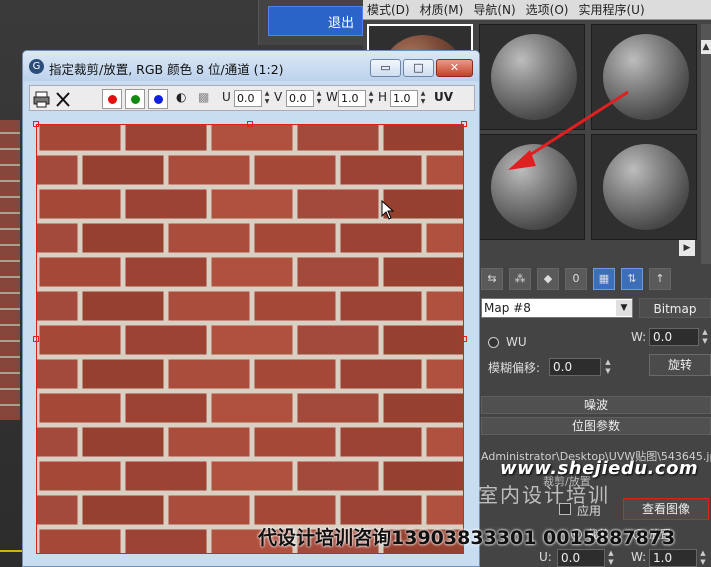  Describe the element at coordinates (703, 558) in the screenshot. I see `w2-spinner: ▲ ▼` at that location.